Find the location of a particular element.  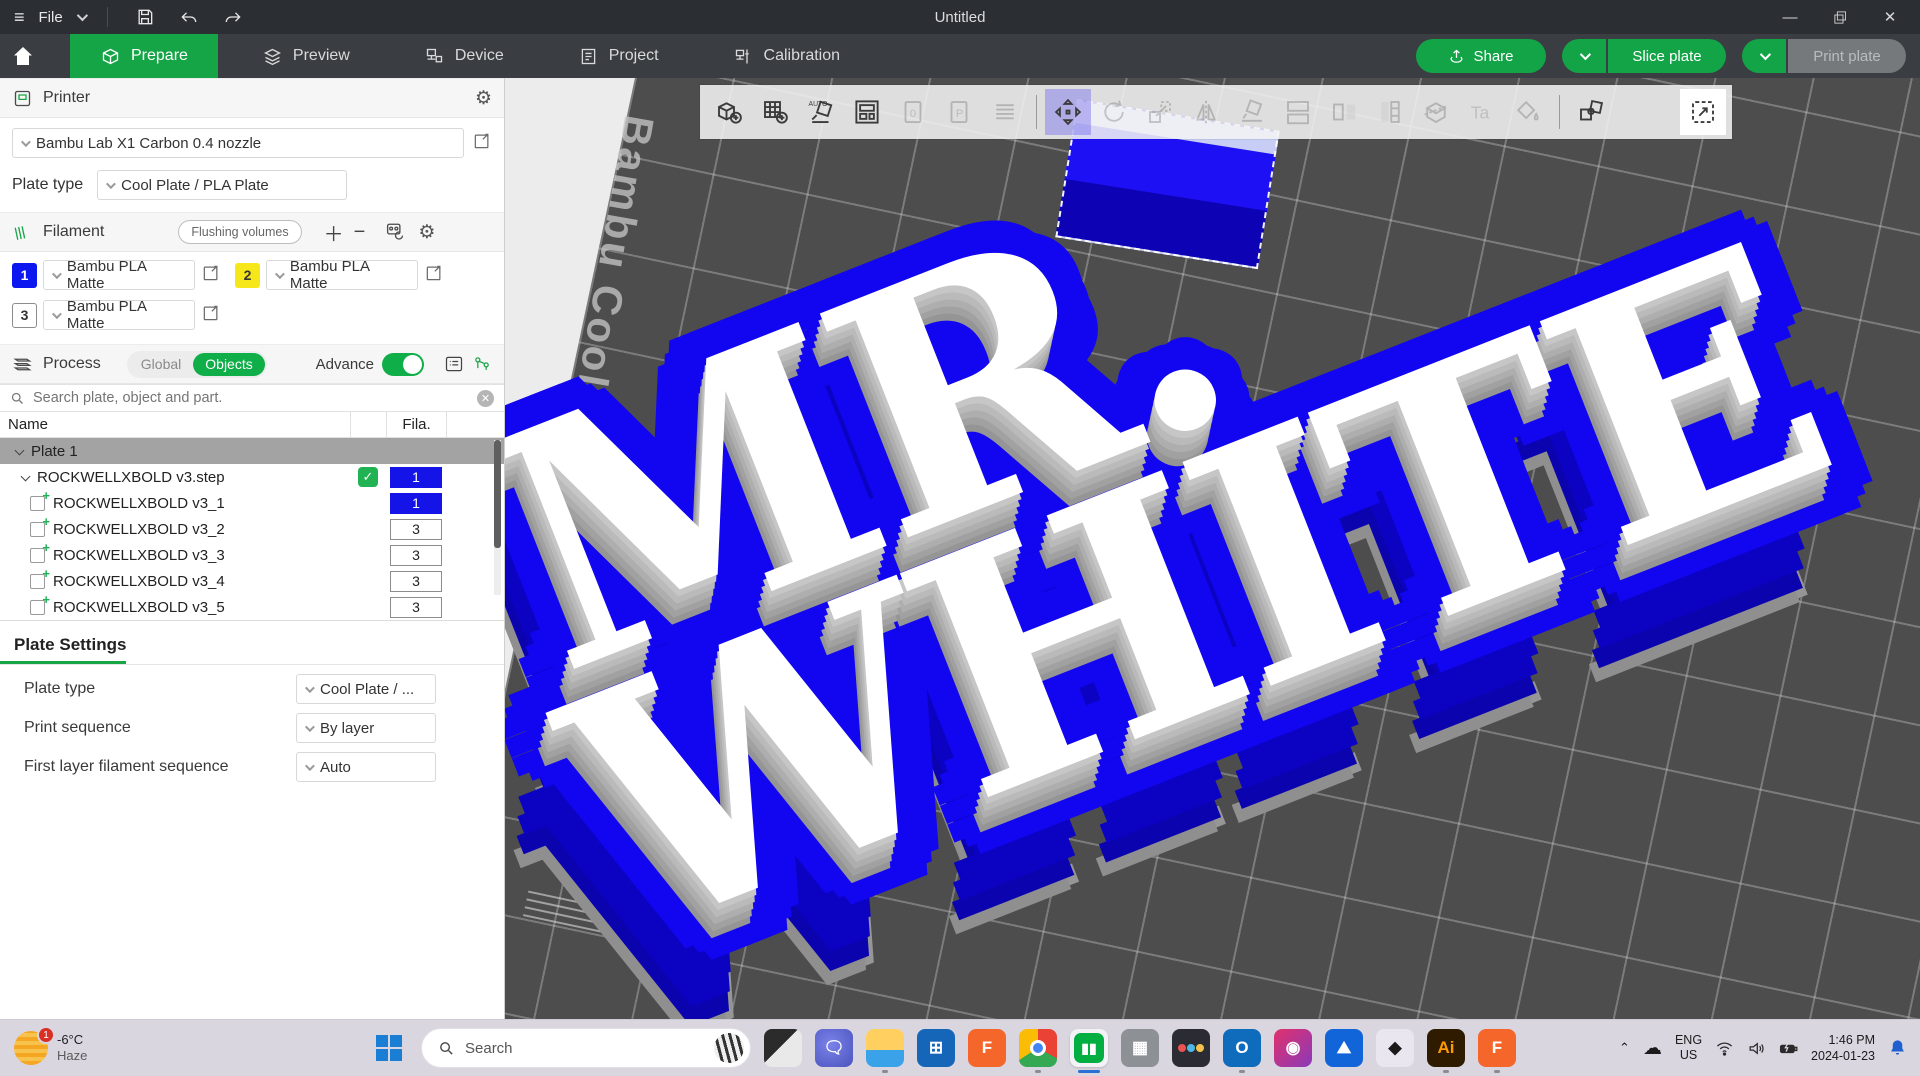

parameter-list-icon is located at coordinates (454, 364).